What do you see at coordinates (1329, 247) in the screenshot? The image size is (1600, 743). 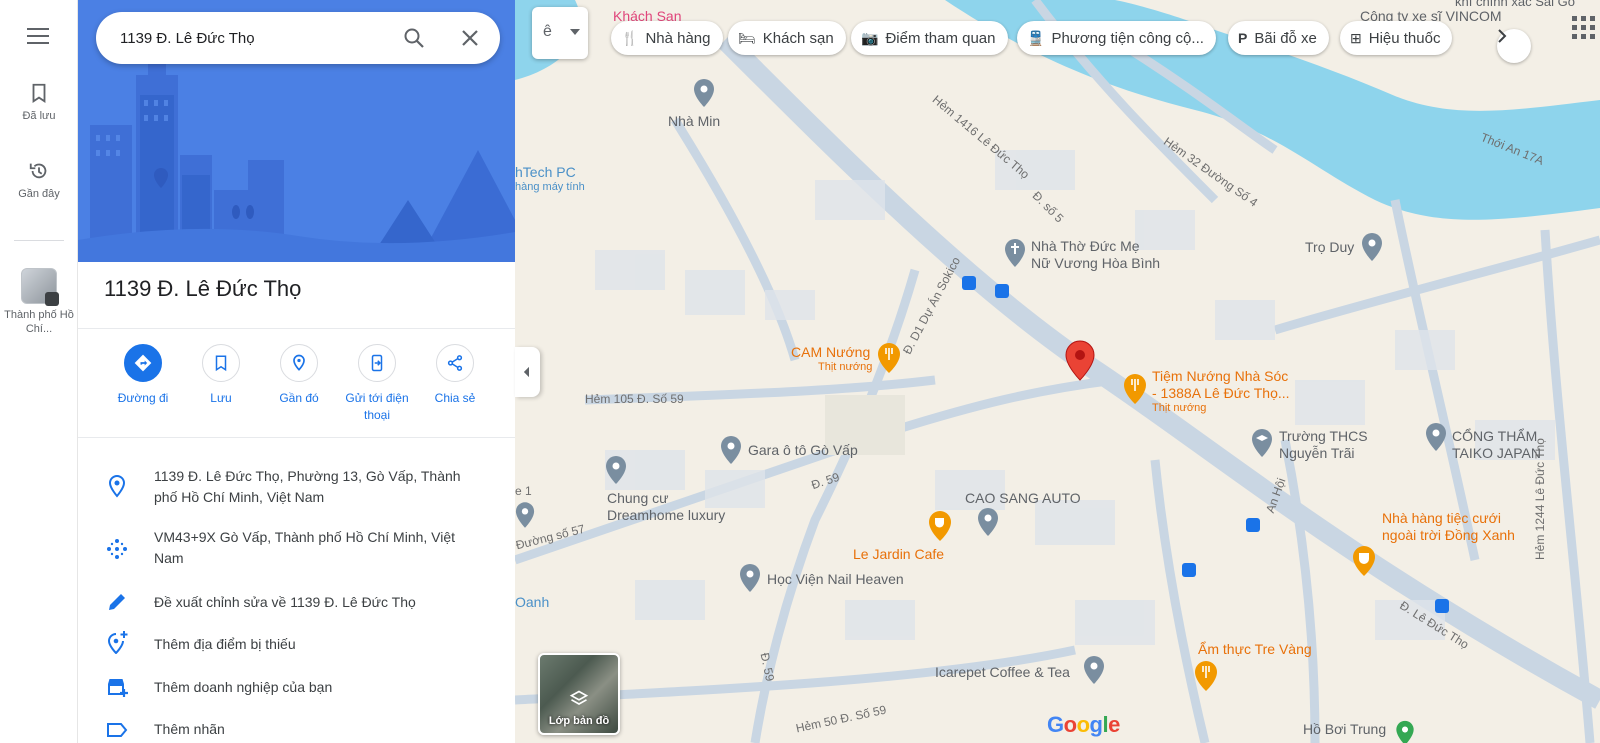 I see `map-label-tro-duy: Trọ Duy` at bounding box center [1329, 247].